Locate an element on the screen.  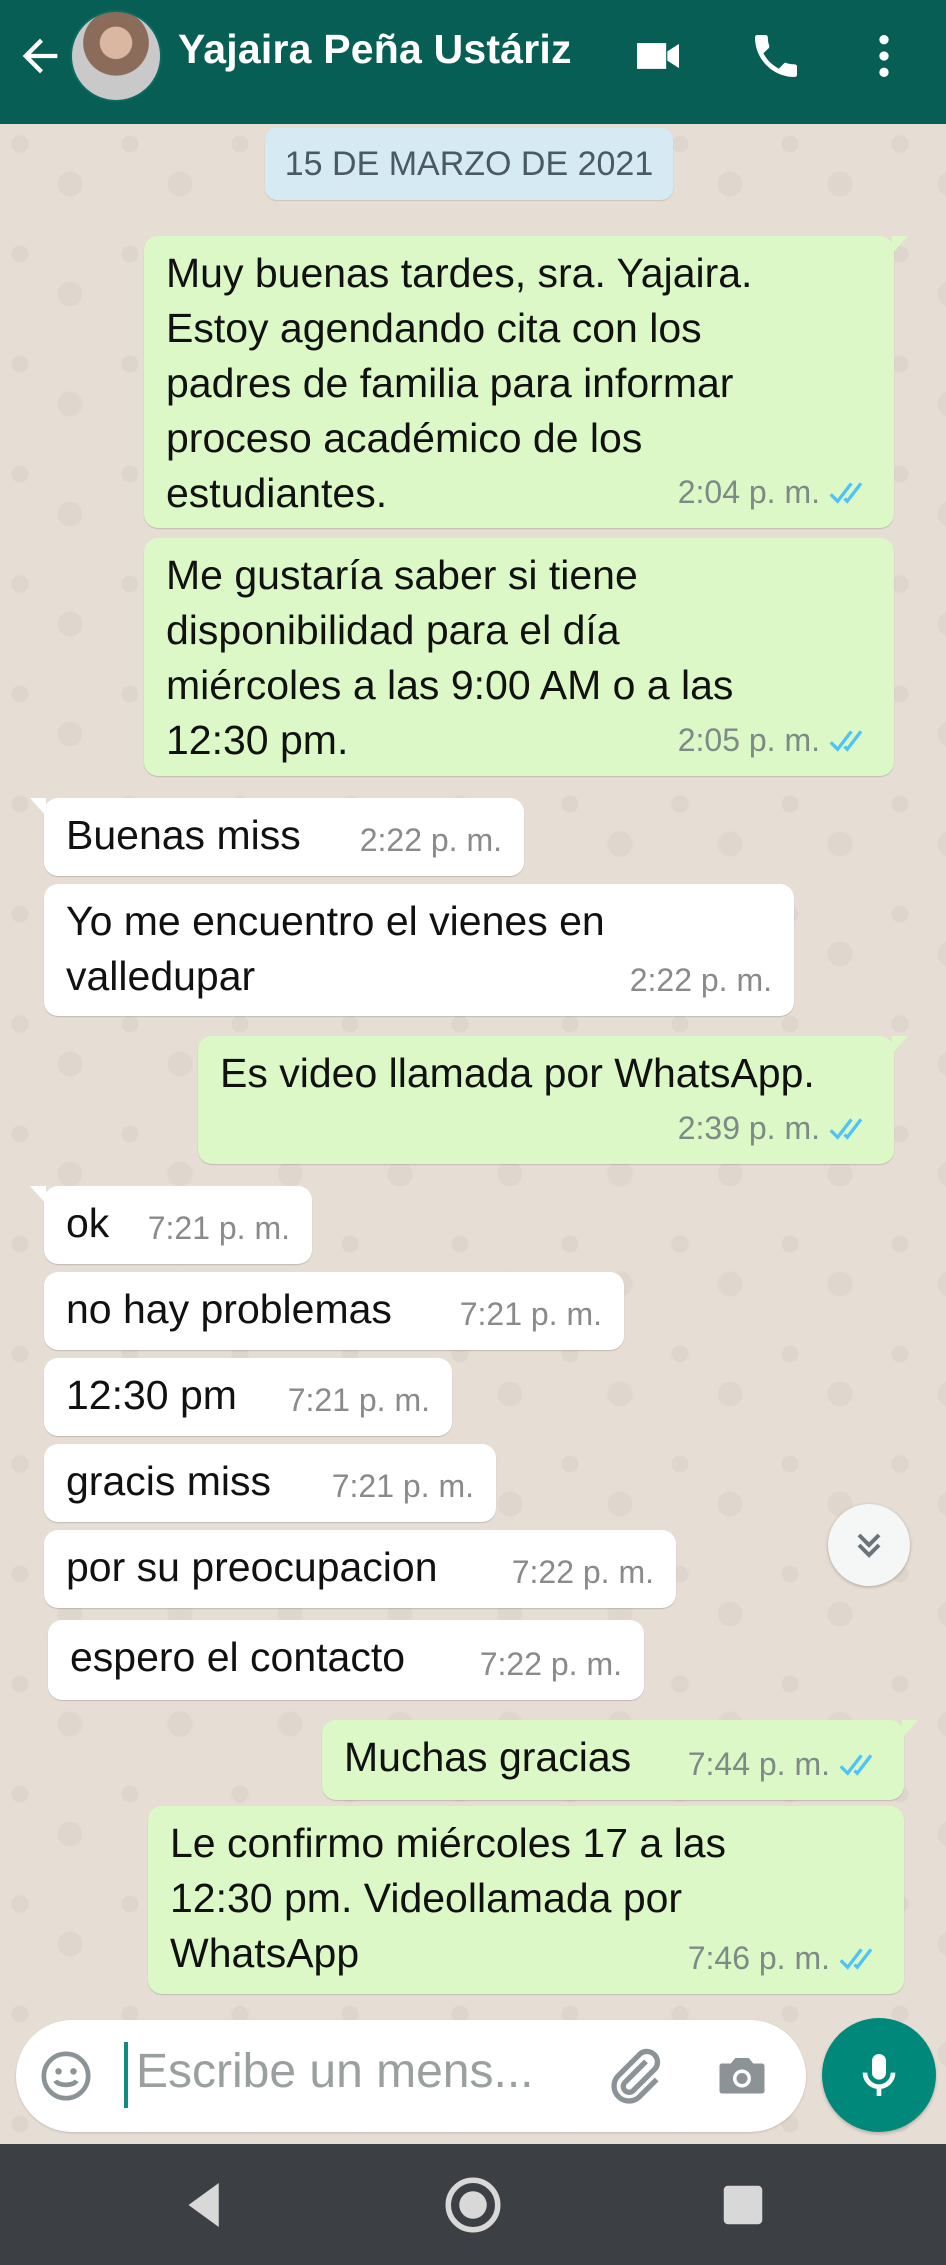
system-navigation-bar is located at coordinates (473, 2204).